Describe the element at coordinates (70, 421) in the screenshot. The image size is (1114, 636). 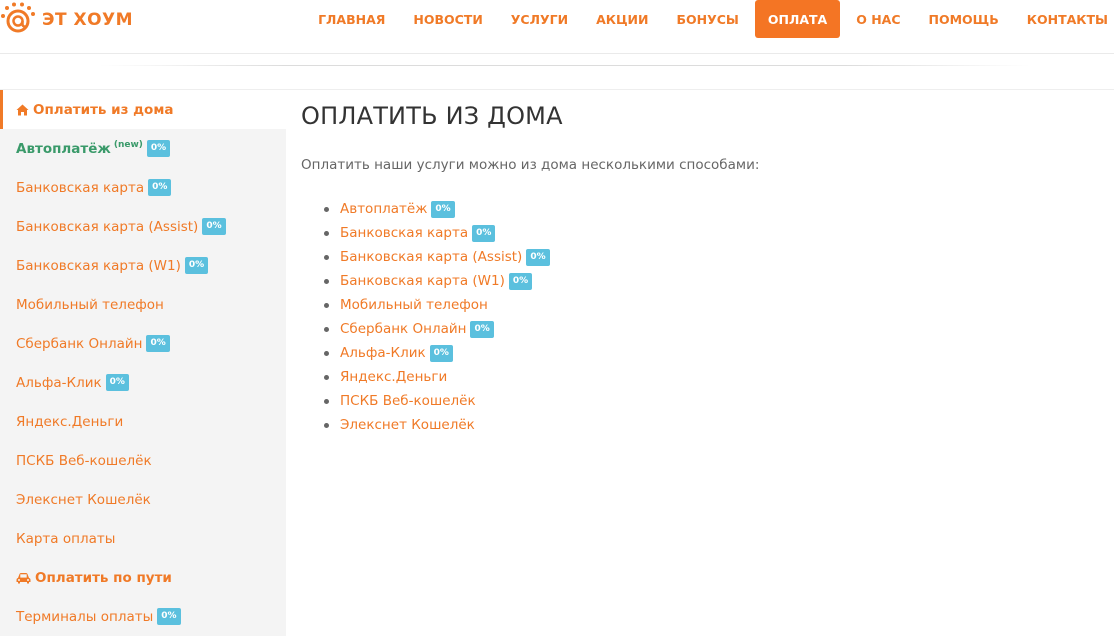
I see `sidebar-item-label: Яндекс.Деньги` at that location.